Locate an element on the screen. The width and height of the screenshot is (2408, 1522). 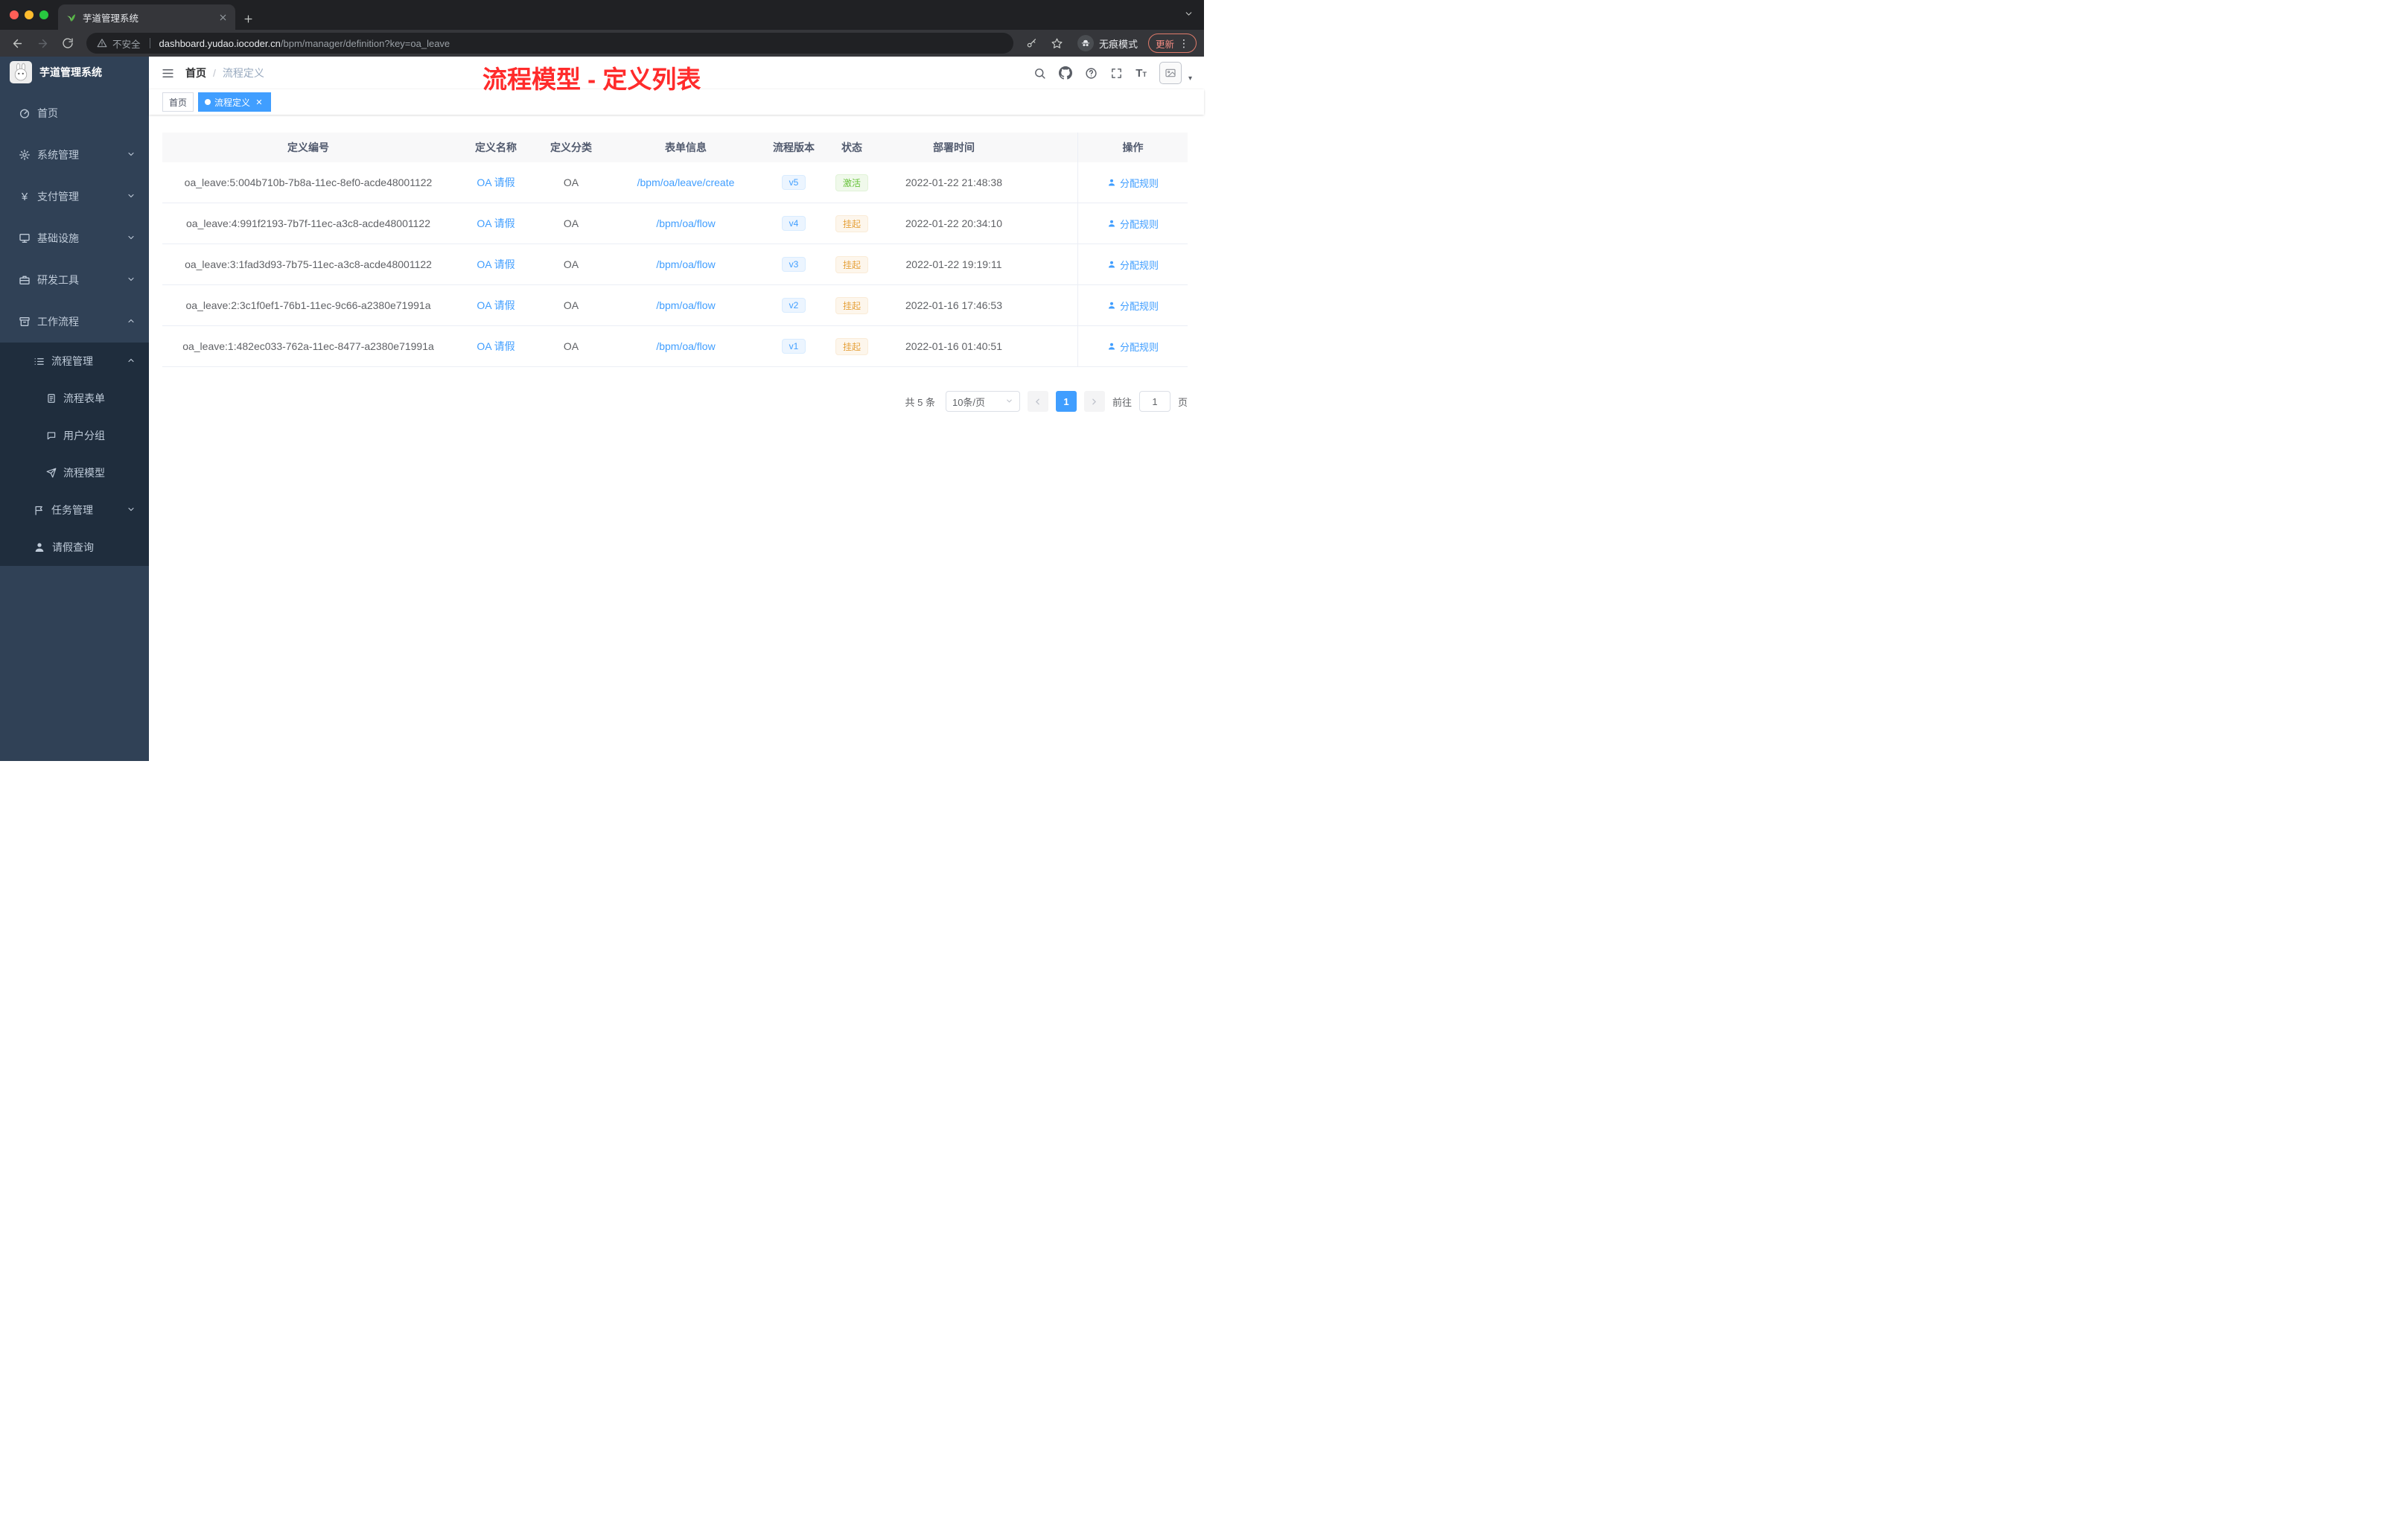
column-header-category: 定义分类 is located at coordinates (571, 147).